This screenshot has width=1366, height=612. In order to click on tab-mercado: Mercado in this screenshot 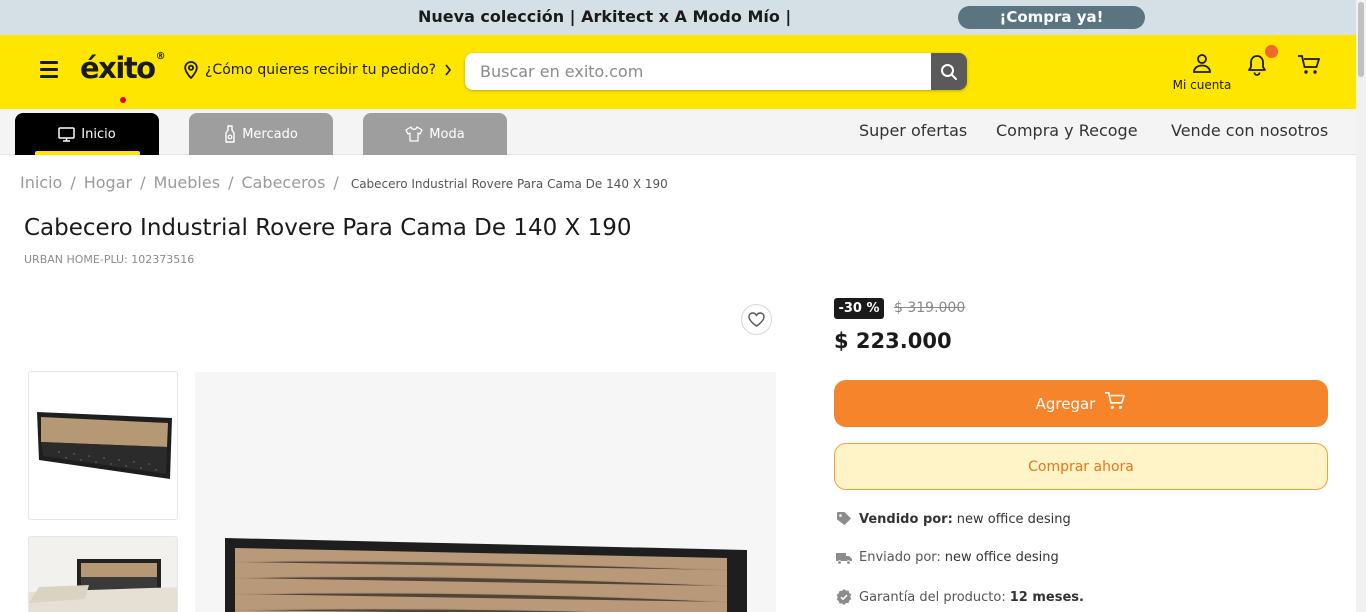, I will do `click(261, 134)`.